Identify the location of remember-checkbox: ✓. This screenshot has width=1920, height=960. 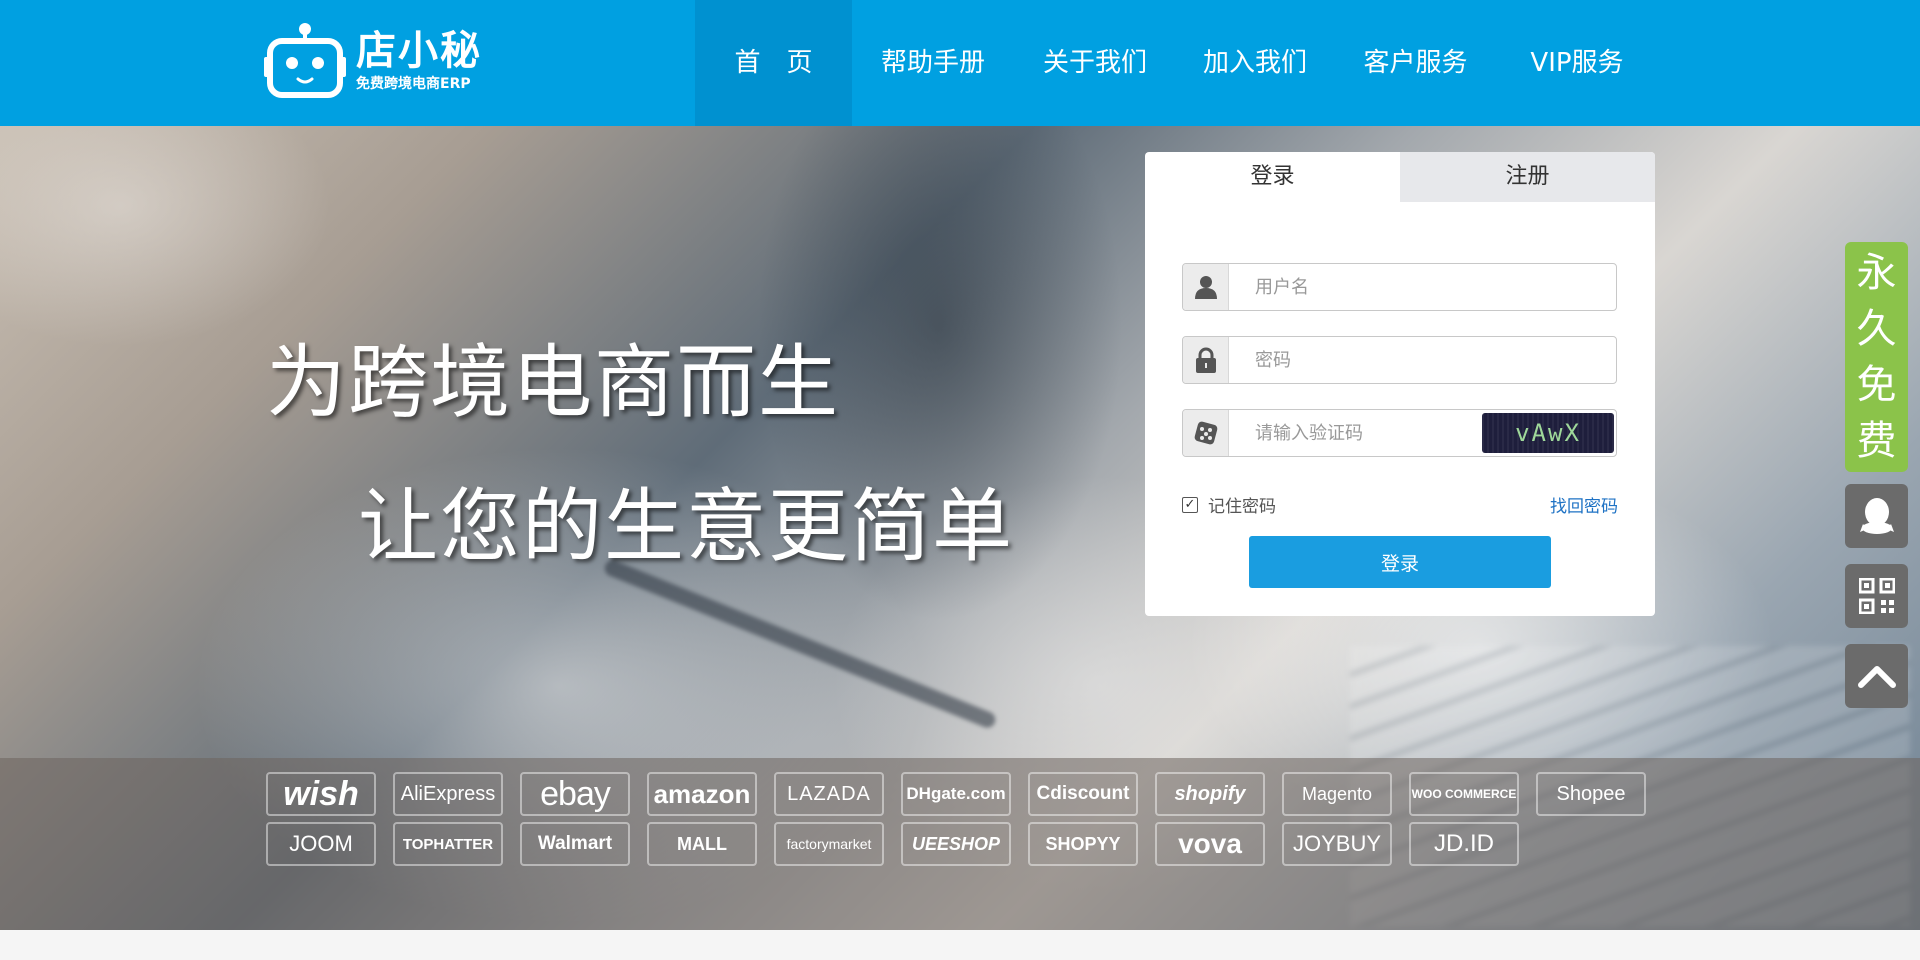
(1190, 504).